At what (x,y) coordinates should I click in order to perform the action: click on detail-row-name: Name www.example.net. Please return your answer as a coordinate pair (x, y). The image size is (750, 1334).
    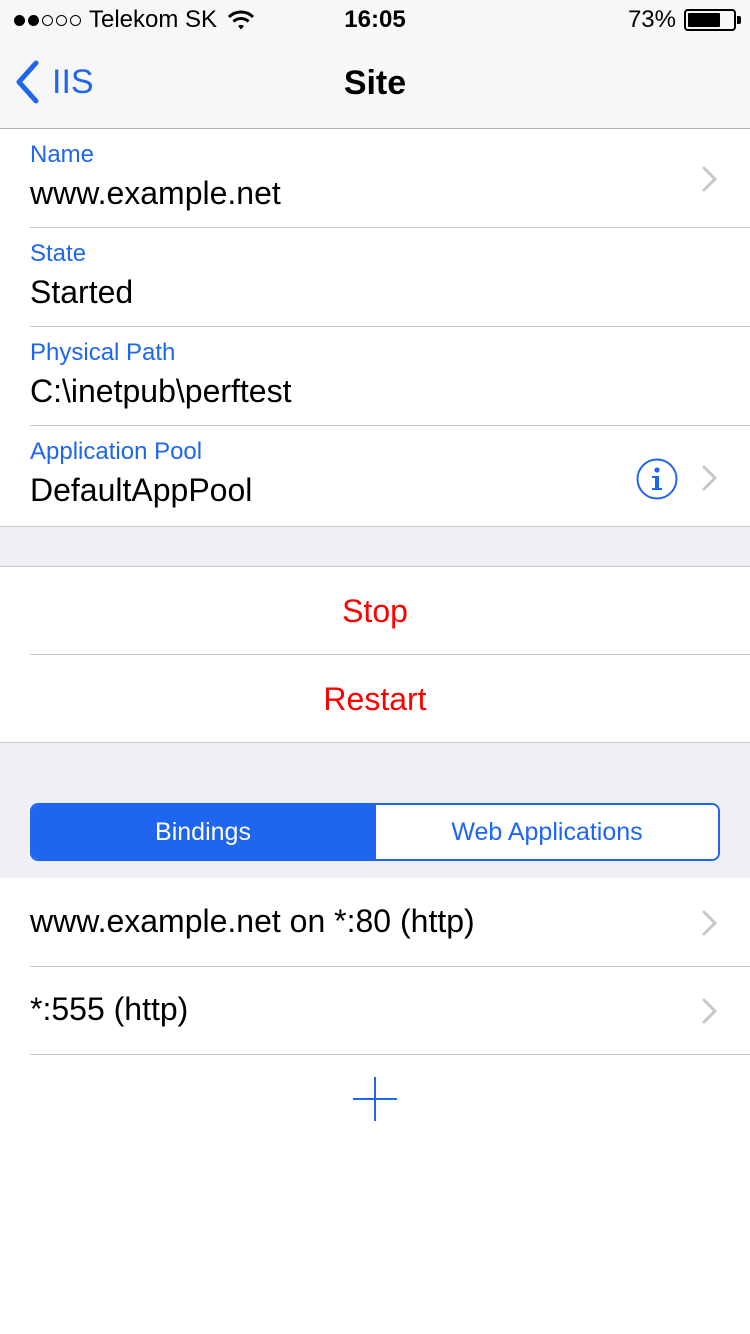
    Looking at the image, I should click on (375, 178).